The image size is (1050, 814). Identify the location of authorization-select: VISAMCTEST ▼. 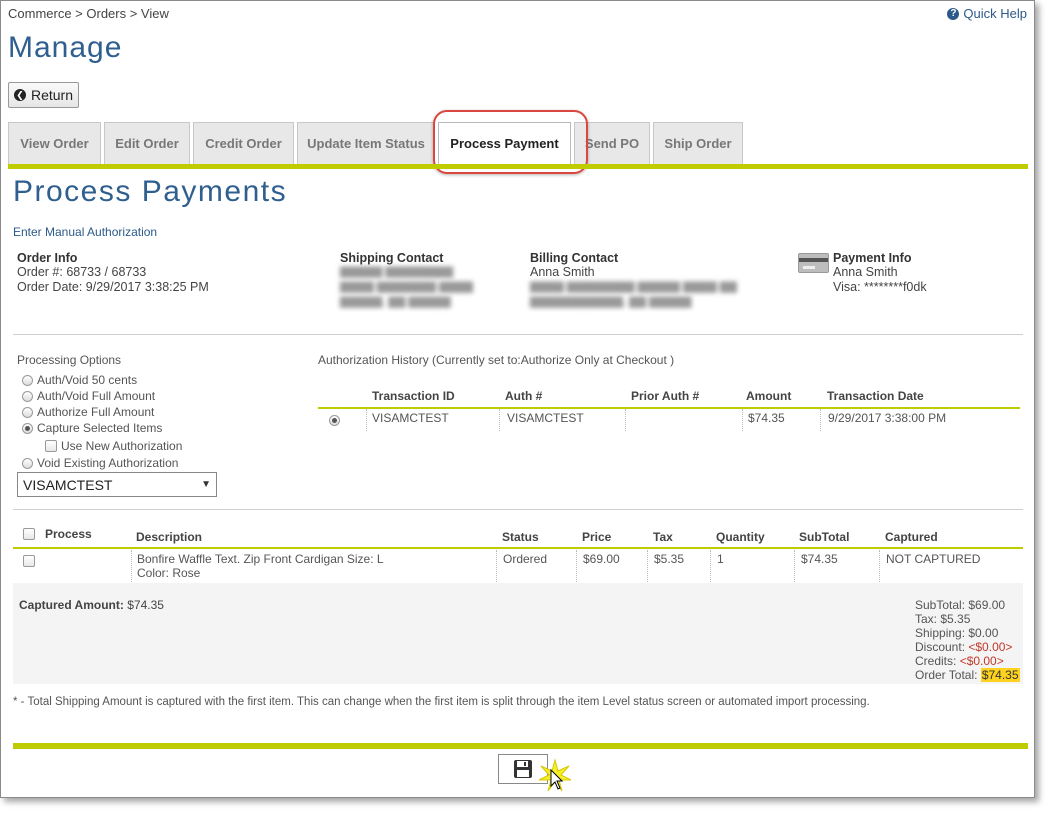
(117, 484).